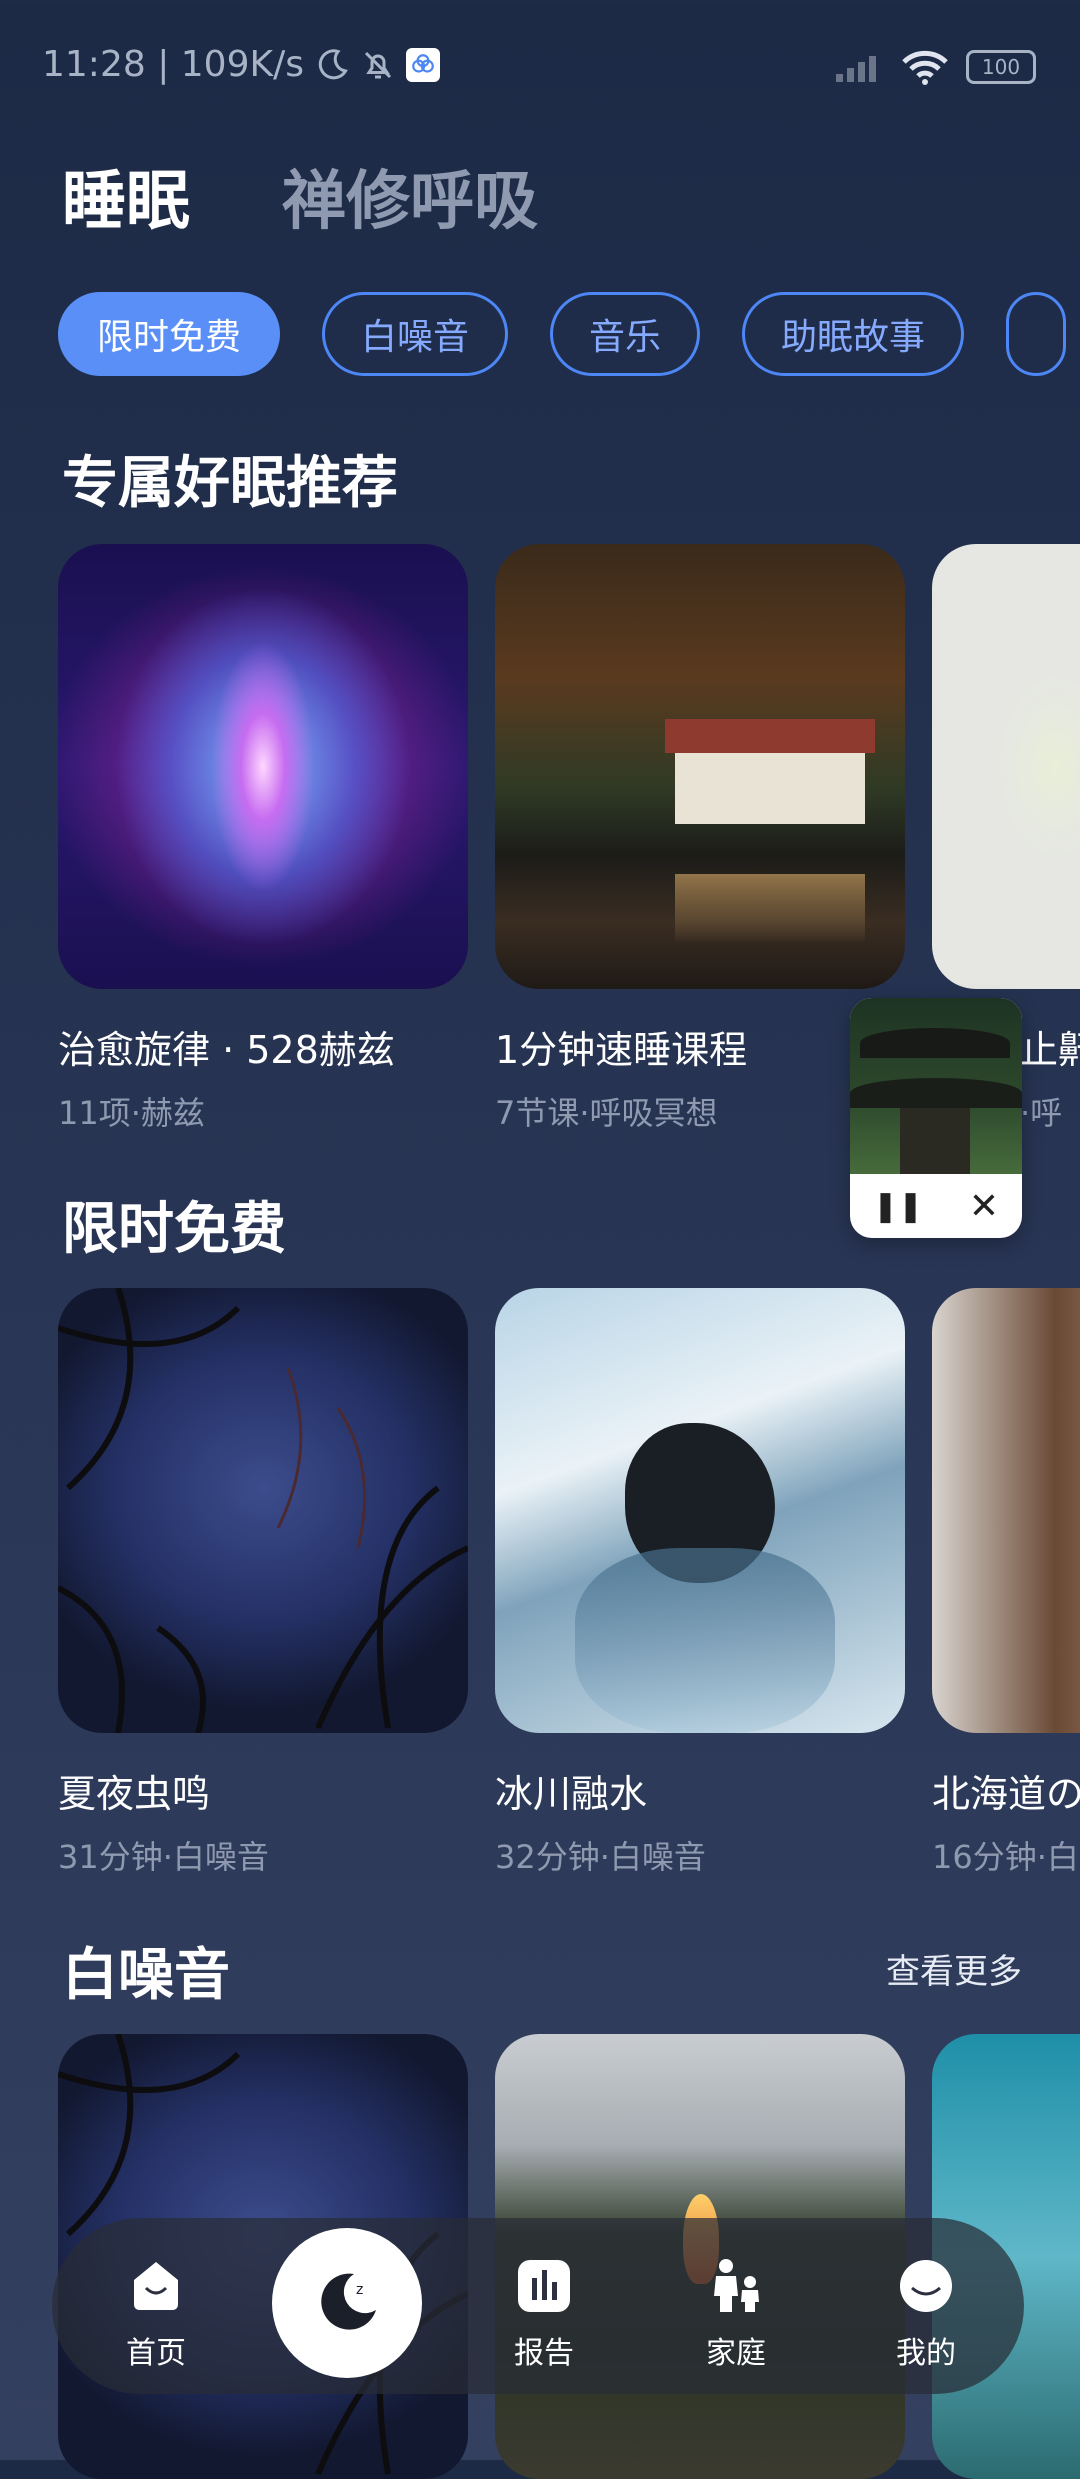  What do you see at coordinates (926, 2353) in the screenshot?
I see `nav-profile-label: 我的` at bounding box center [926, 2353].